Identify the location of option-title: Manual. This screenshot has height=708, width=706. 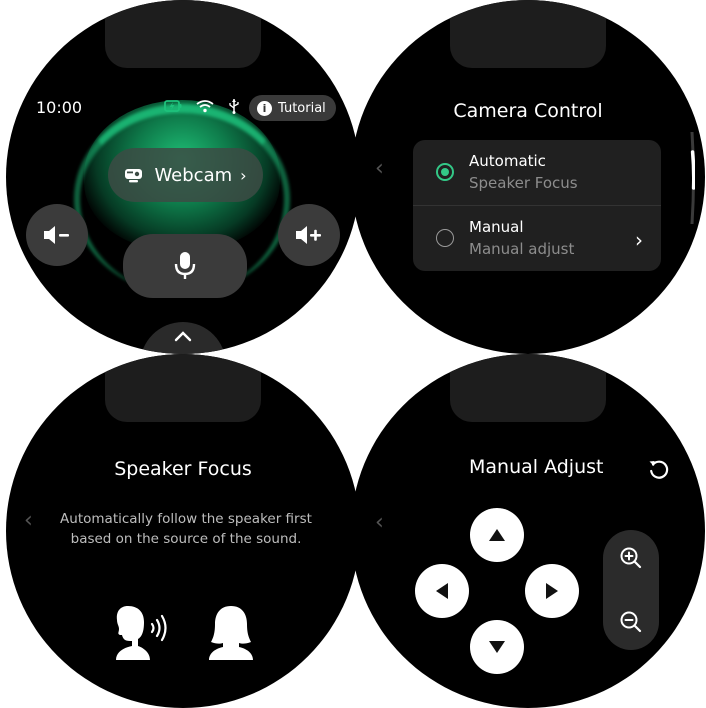
(496, 227).